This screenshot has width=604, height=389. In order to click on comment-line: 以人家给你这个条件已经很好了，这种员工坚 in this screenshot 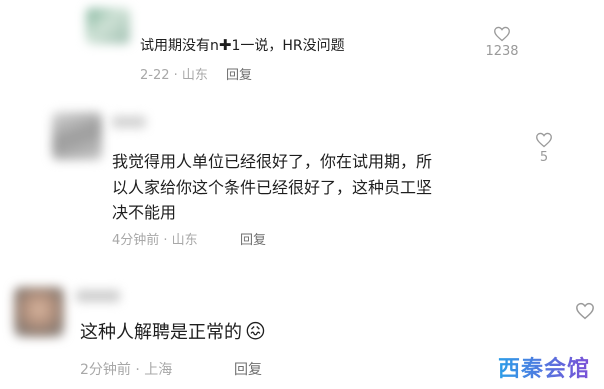, I will do `click(272, 187)`.